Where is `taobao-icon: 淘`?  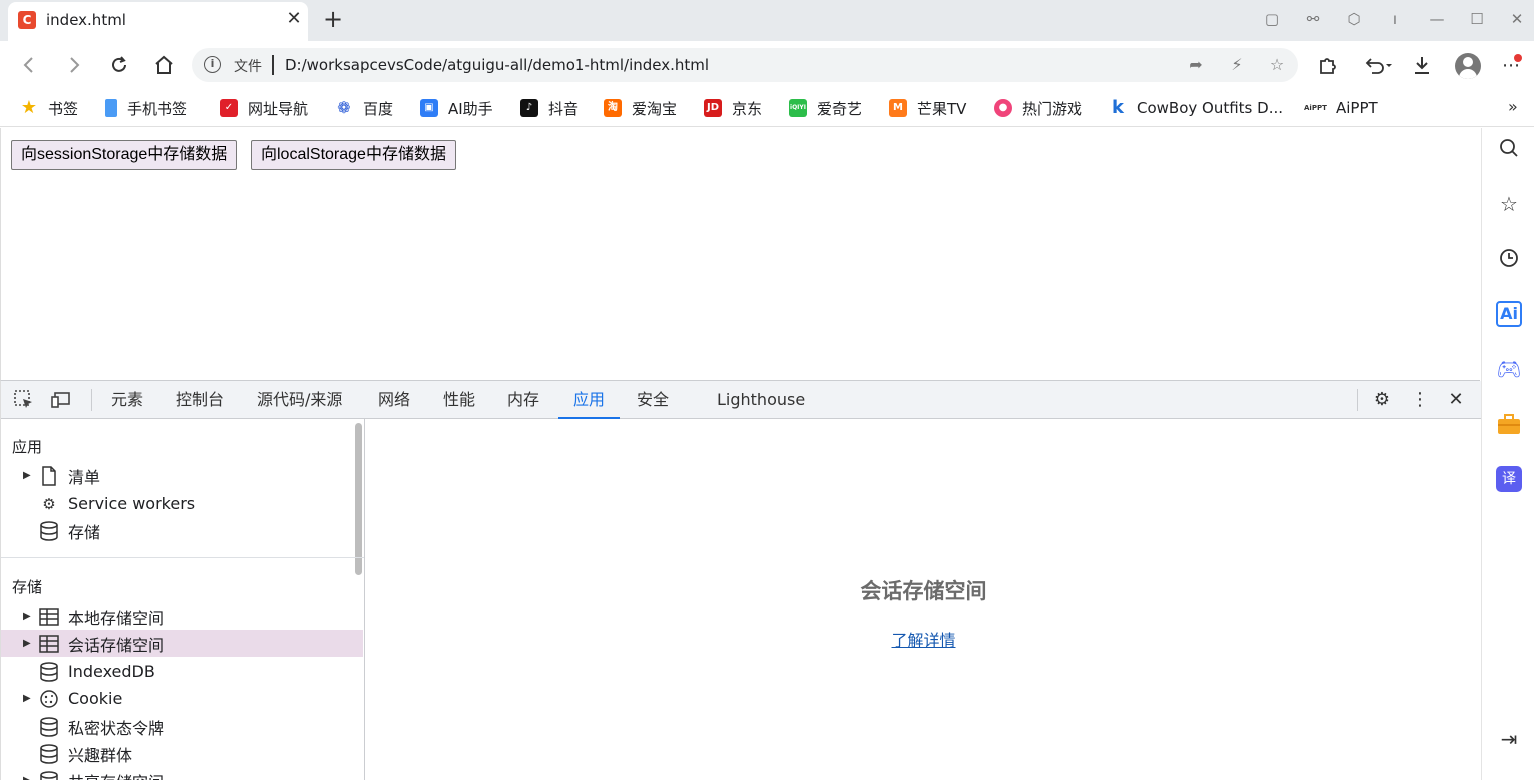 taobao-icon: 淘 is located at coordinates (613, 108).